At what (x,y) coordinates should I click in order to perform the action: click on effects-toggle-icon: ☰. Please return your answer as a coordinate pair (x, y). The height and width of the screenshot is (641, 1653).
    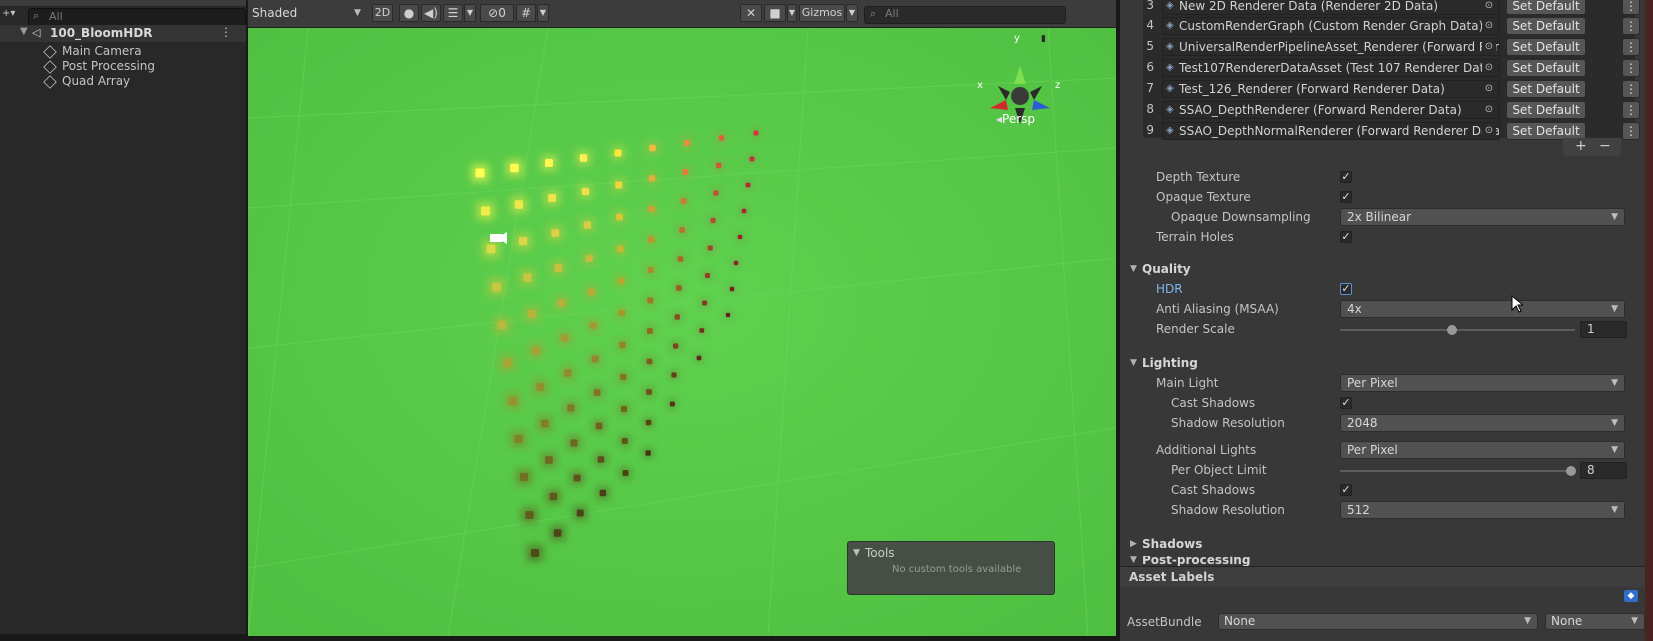
    Looking at the image, I should click on (453, 13).